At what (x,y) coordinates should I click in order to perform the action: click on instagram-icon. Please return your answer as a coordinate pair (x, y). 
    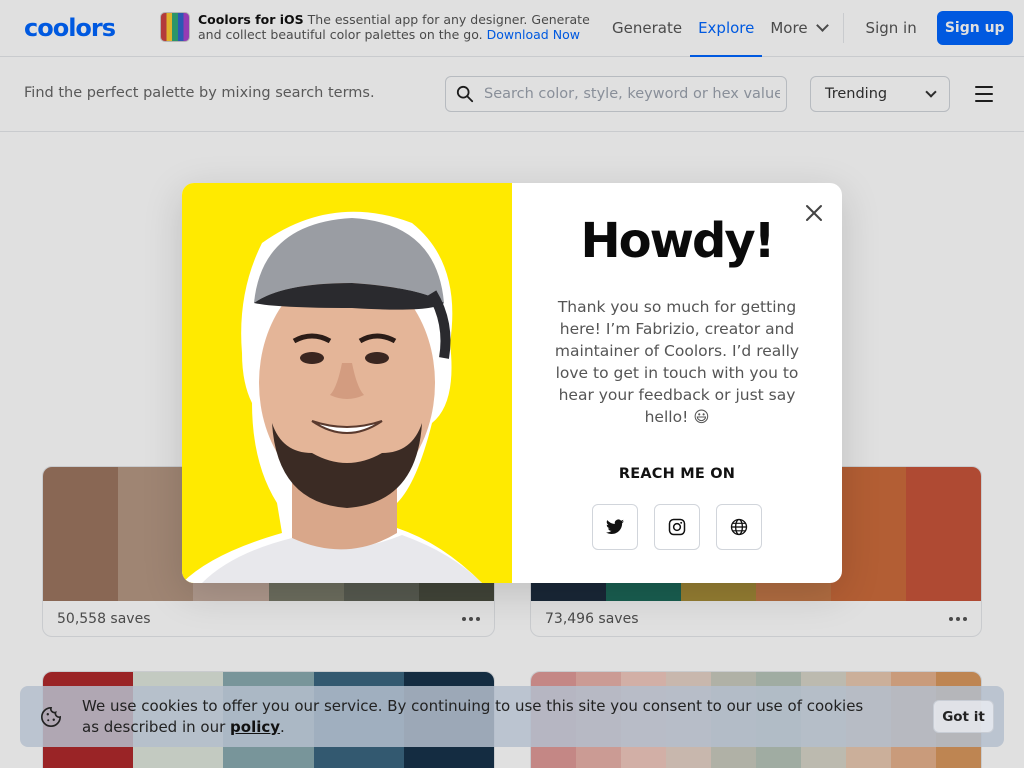
    Looking at the image, I should click on (677, 527).